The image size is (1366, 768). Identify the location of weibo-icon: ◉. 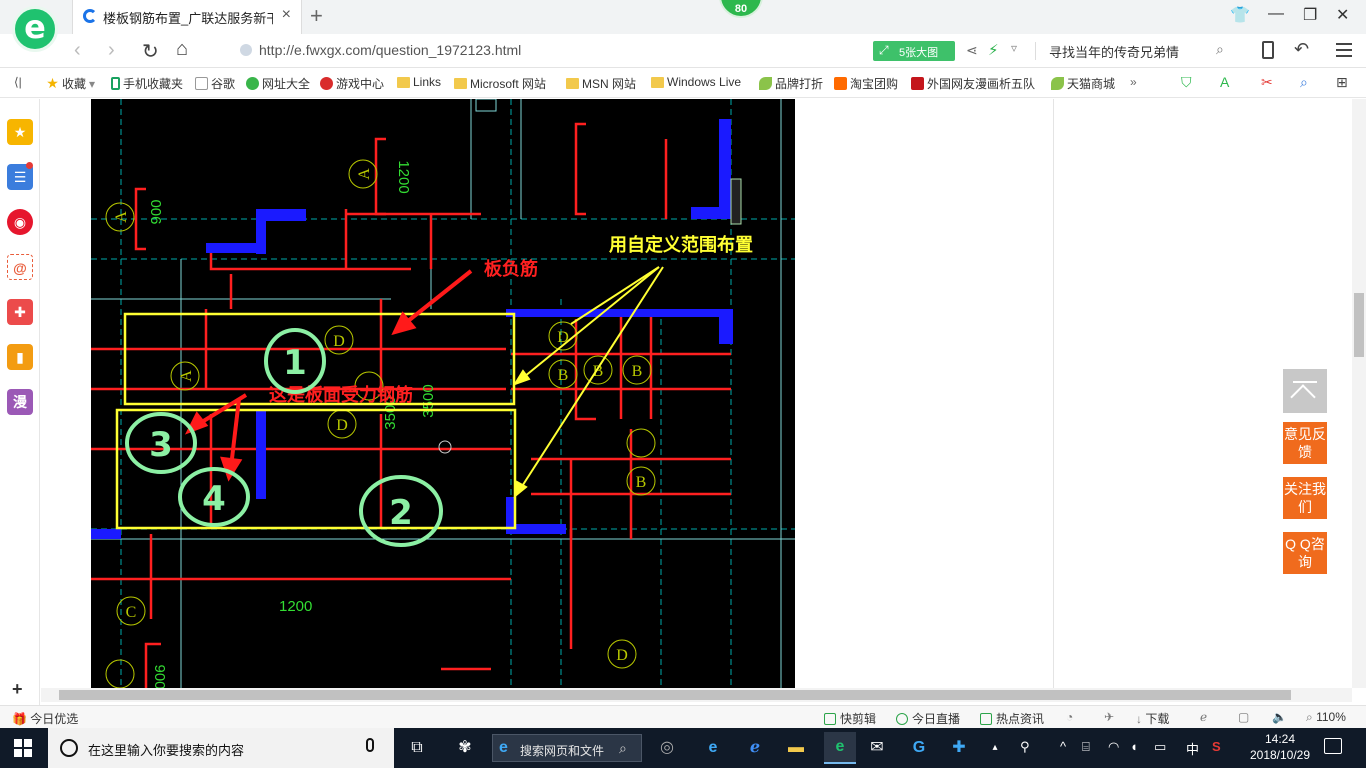
(20, 222).